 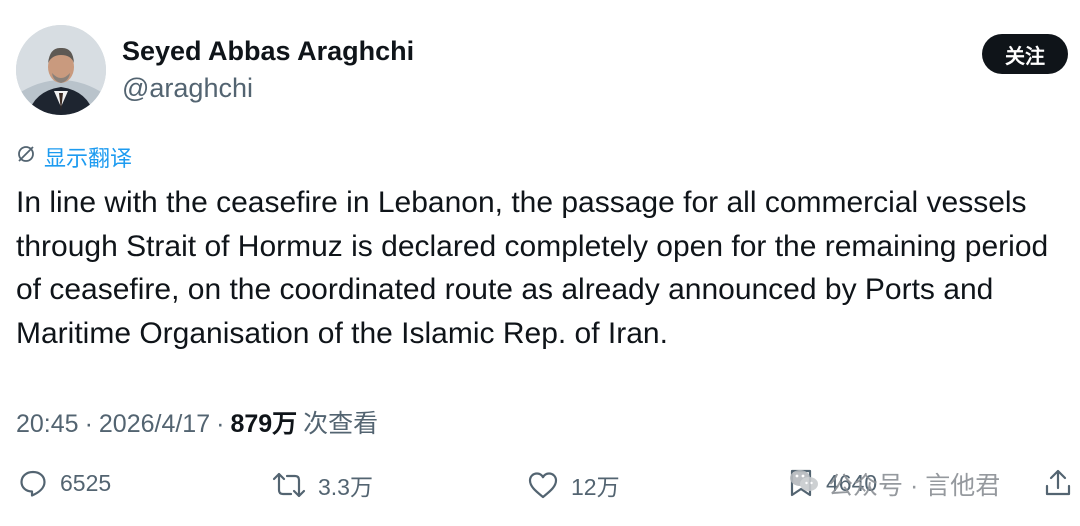 What do you see at coordinates (345, 487) in the screenshot?
I see `repost-count: 3.3万` at bounding box center [345, 487].